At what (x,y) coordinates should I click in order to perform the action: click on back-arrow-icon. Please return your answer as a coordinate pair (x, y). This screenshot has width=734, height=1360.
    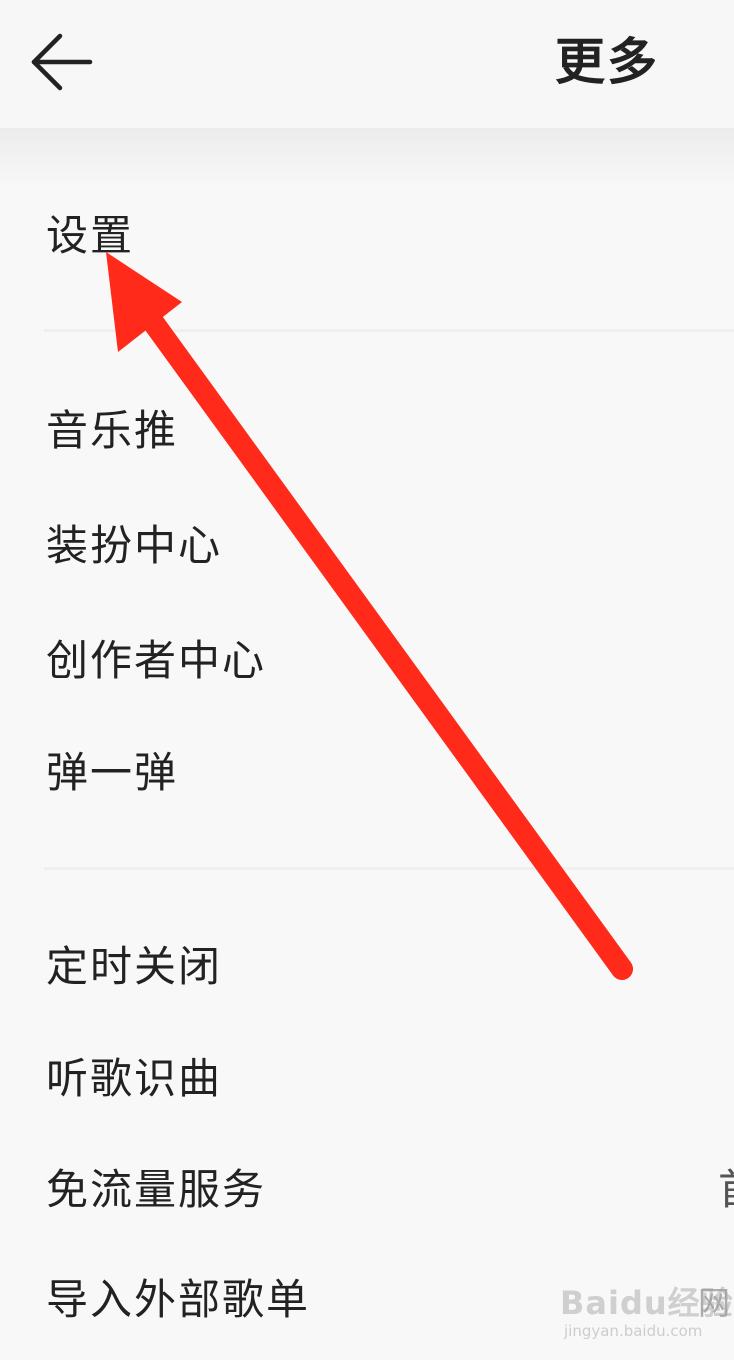
    Looking at the image, I should click on (62, 62).